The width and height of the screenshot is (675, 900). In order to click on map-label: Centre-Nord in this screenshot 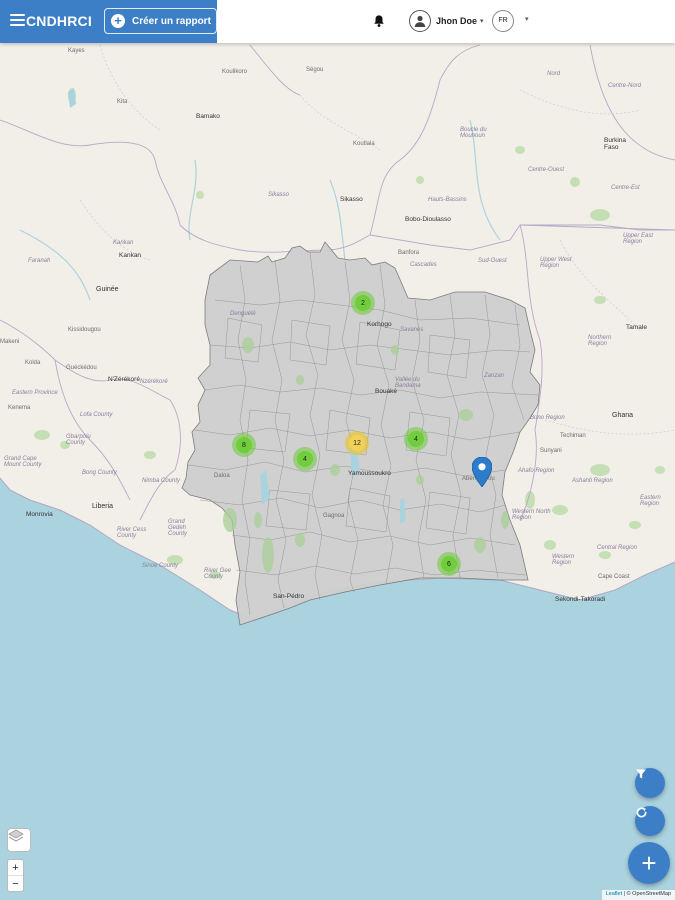, I will do `click(625, 86)`.